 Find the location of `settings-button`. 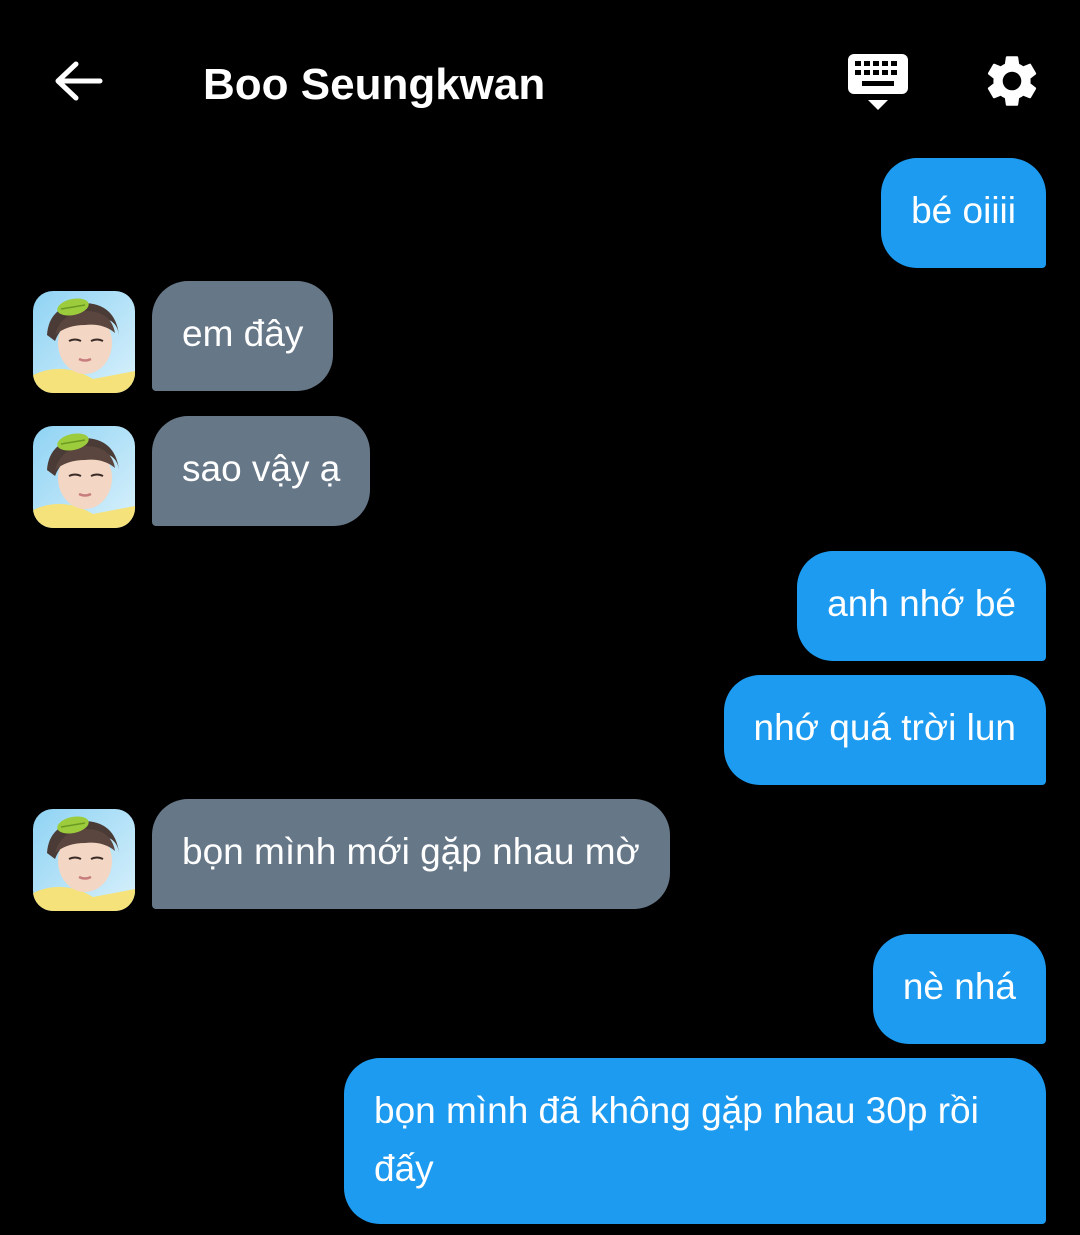

settings-button is located at coordinates (1012, 81).